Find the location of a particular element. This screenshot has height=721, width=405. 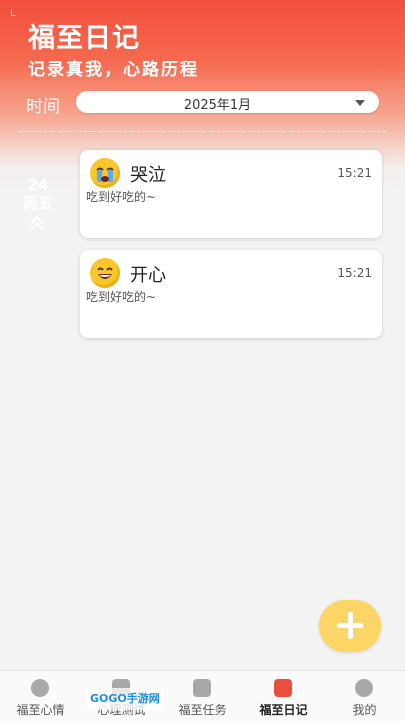

bottom-tab-bar: 福至心情 心理测试 福至任务 福至日记 我的 is located at coordinates (202, 695).